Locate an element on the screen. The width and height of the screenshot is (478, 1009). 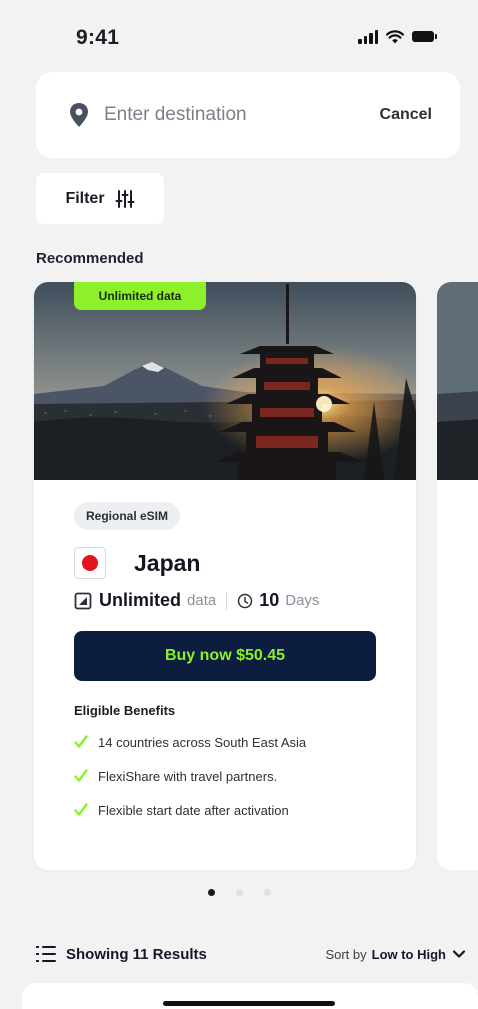
cancel-button: Cancel is located at coordinates (406, 115).